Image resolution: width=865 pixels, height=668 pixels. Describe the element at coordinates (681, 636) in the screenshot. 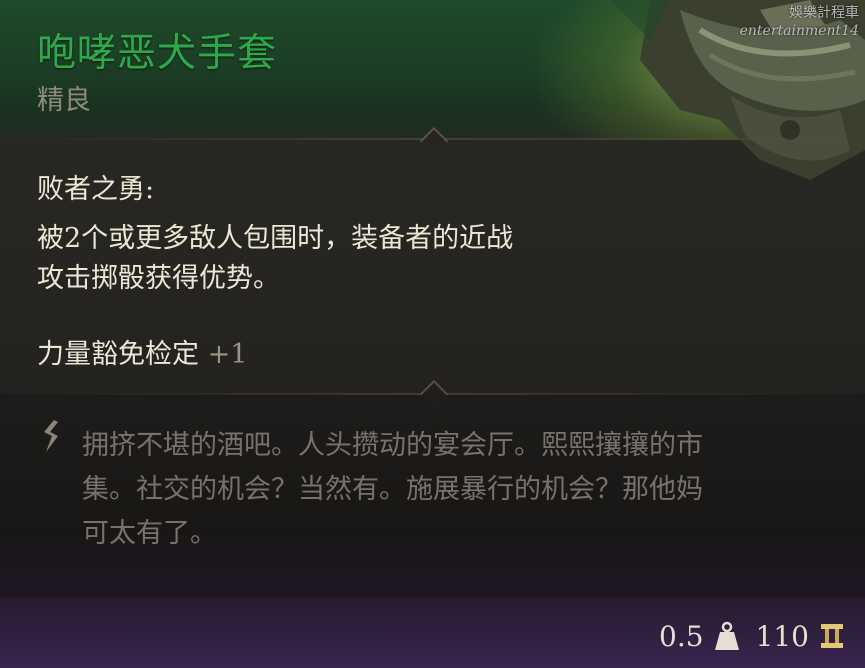

I see `weight-value: 0.5` at that location.